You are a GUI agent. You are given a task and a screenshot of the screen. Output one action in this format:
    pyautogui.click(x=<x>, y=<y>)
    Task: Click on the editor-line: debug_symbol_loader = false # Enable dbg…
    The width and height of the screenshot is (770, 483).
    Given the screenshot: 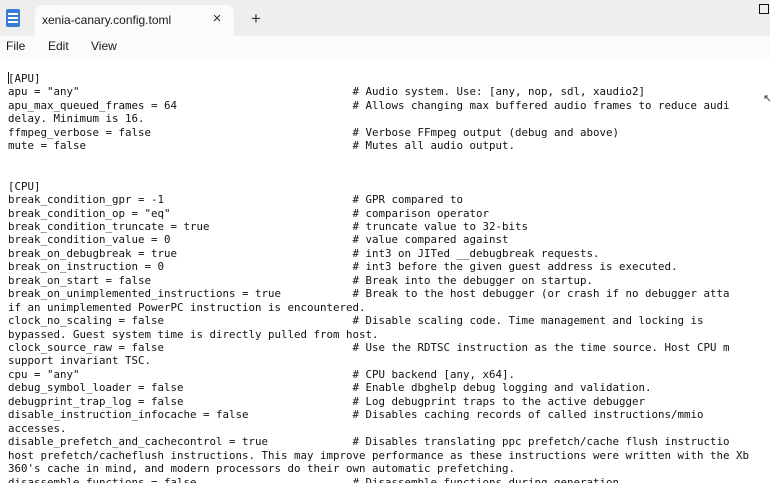 What is the action you would take?
    pyautogui.click(x=330, y=388)
    